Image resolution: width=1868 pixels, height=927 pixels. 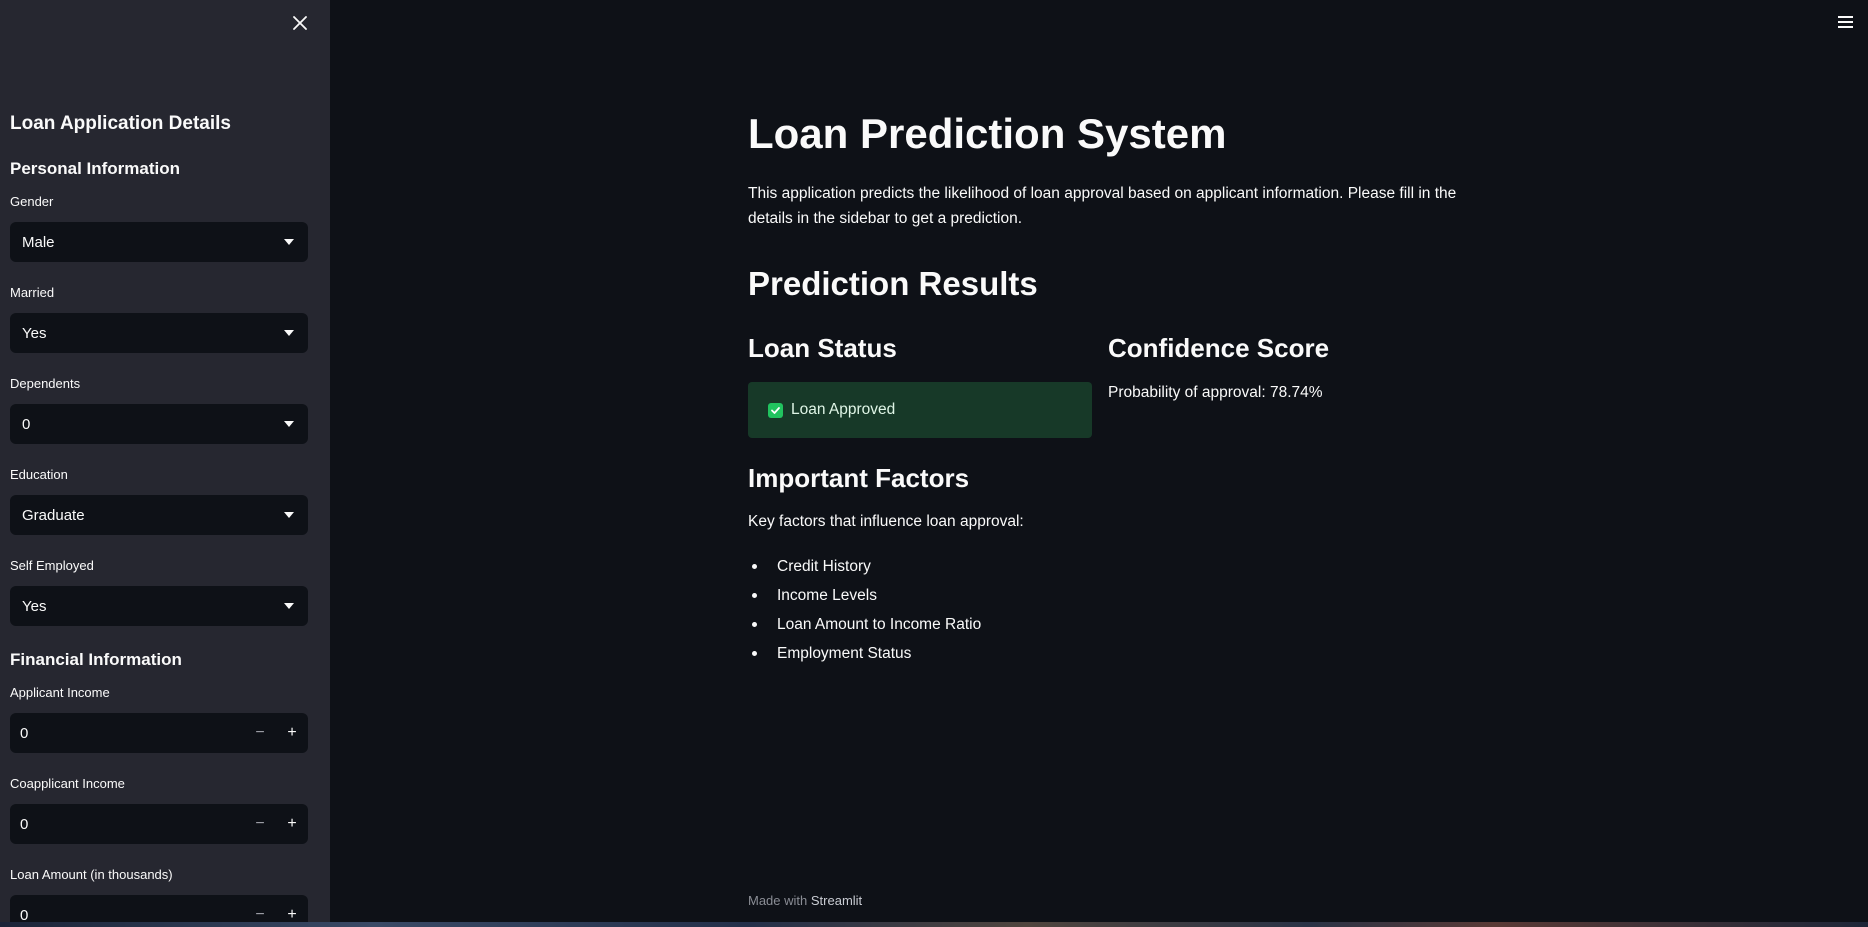 What do you see at coordinates (127, 824) in the screenshot?
I see `coapplicant-income-value: 0` at bounding box center [127, 824].